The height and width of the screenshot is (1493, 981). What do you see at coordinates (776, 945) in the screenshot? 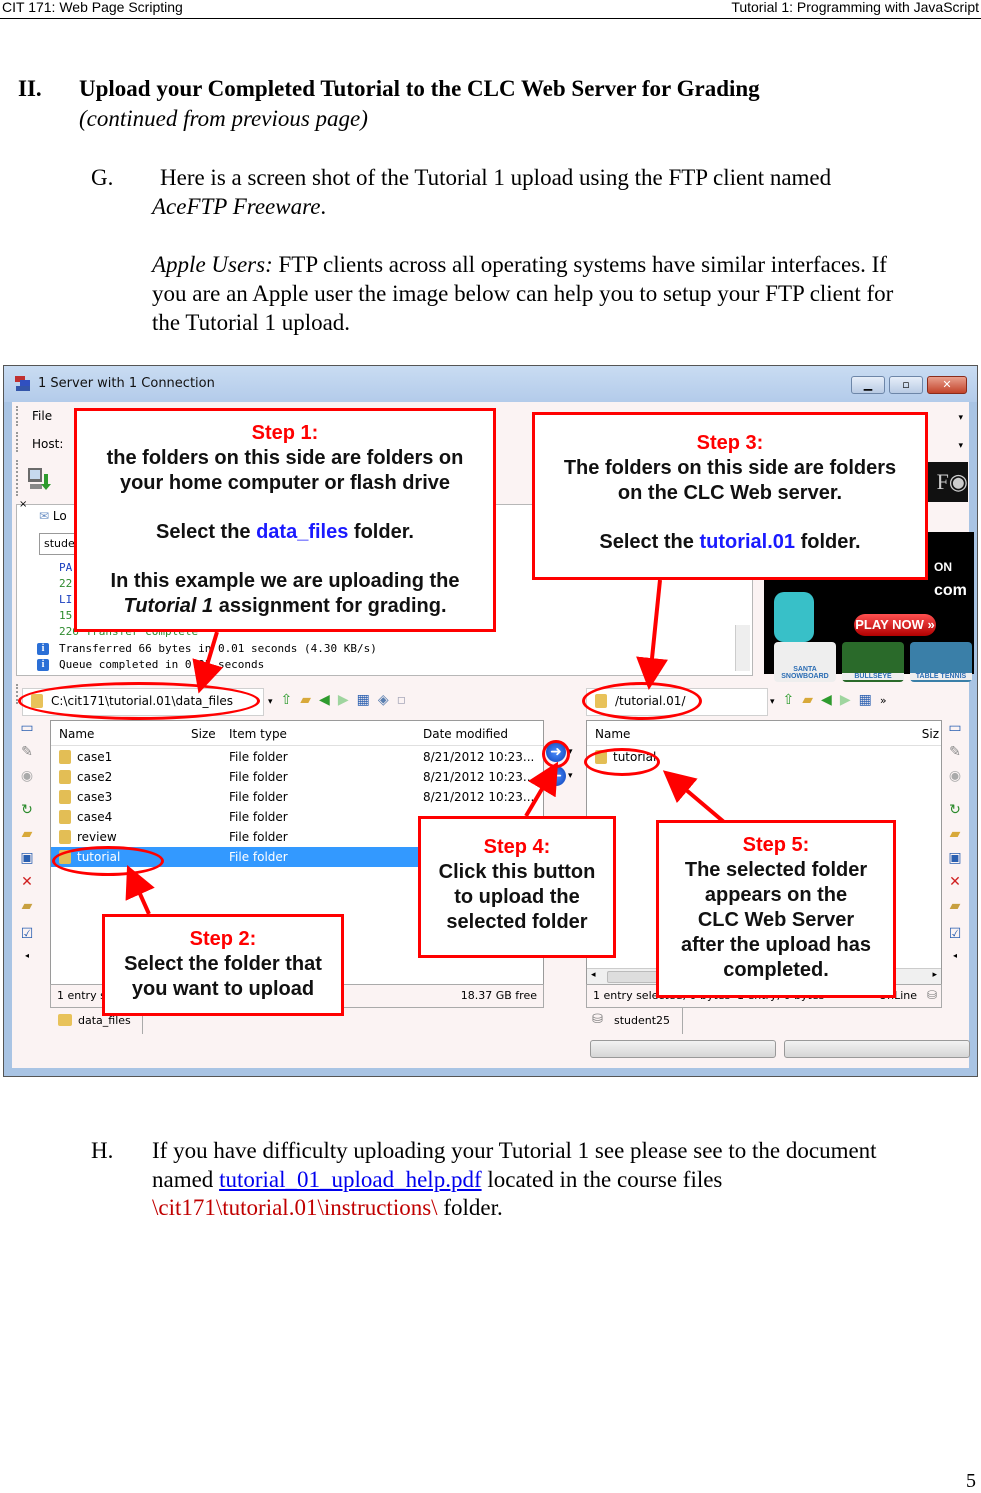
I see `step5-line4: after the upload has` at bounding box center [776, 945].